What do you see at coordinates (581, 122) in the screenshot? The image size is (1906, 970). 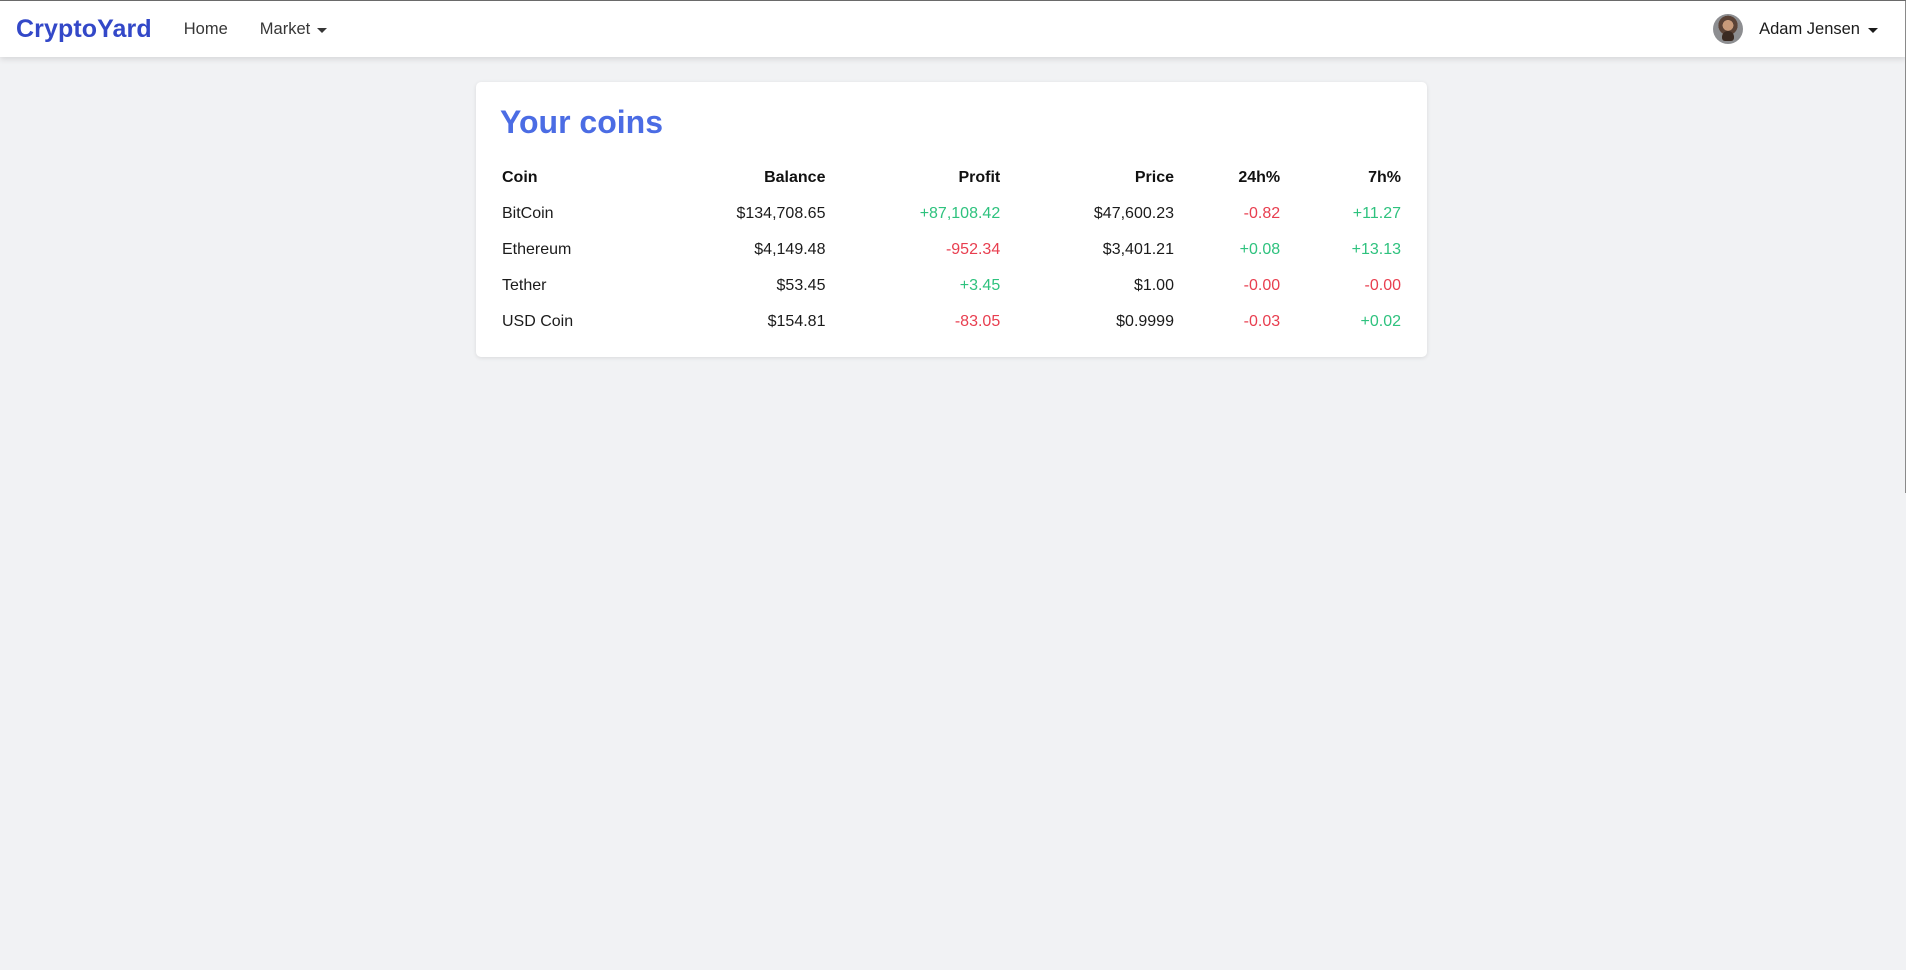 I see `page-title: Your coins` at bounding box center [581, 122].